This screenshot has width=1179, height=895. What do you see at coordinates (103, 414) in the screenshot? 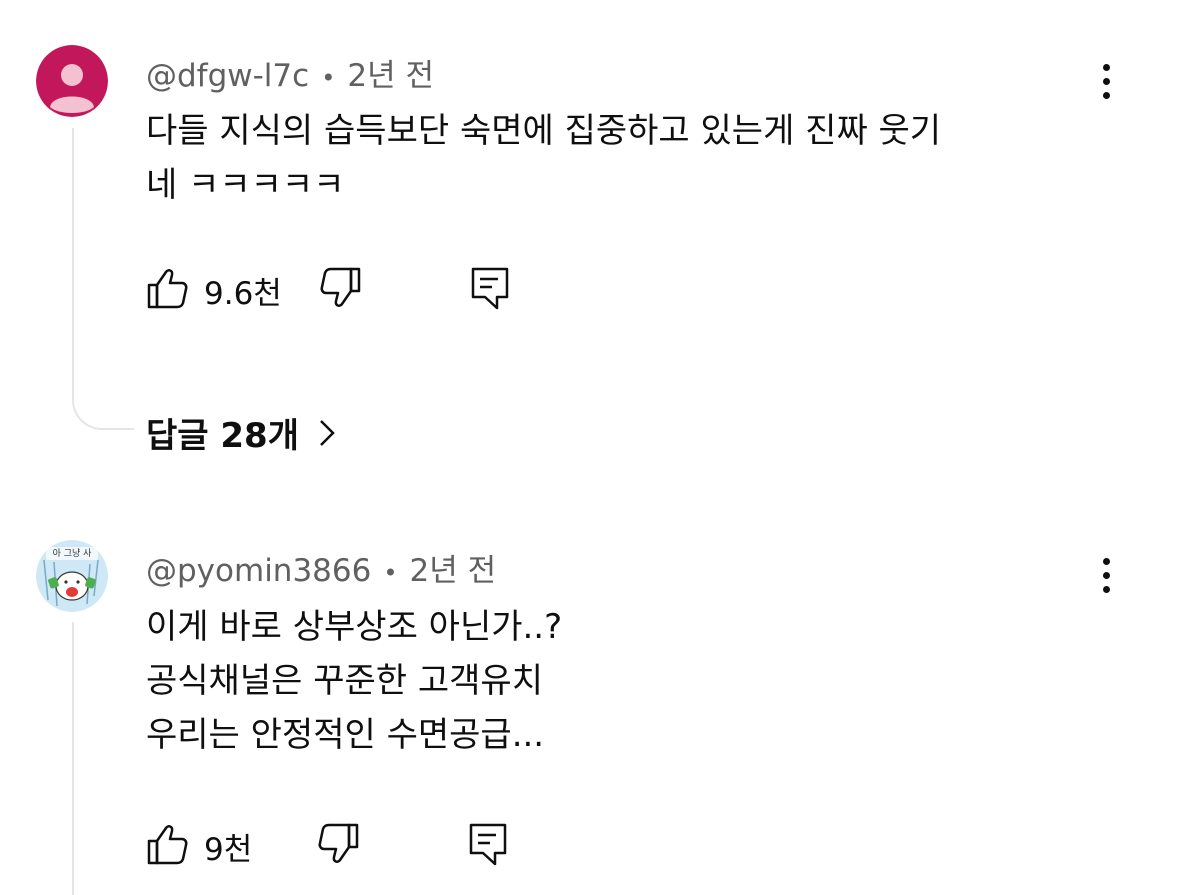
I see `thread-curve` at bounding box center [103, 414].